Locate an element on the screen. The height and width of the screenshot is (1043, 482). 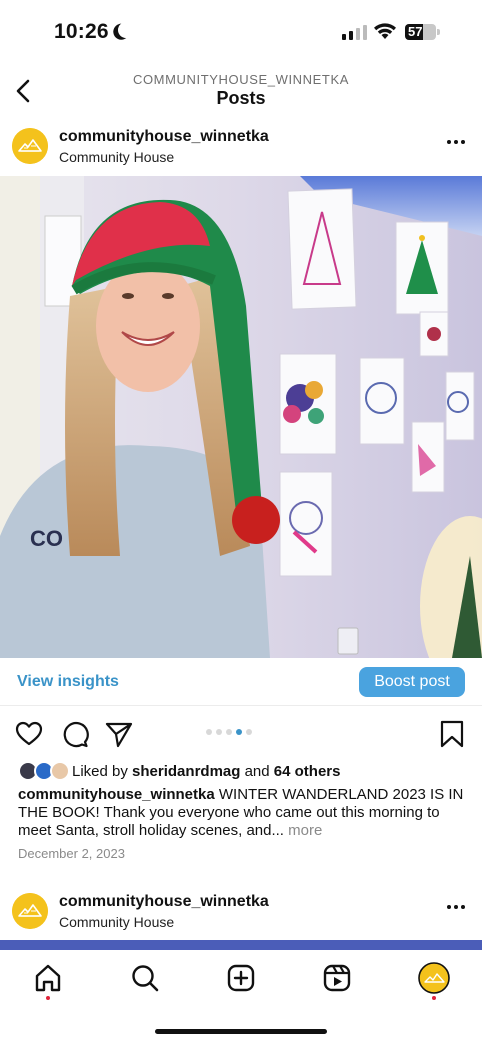
likes-row: Liked by sheridanrdmag and 64 others is located at coordinates (241, 772).